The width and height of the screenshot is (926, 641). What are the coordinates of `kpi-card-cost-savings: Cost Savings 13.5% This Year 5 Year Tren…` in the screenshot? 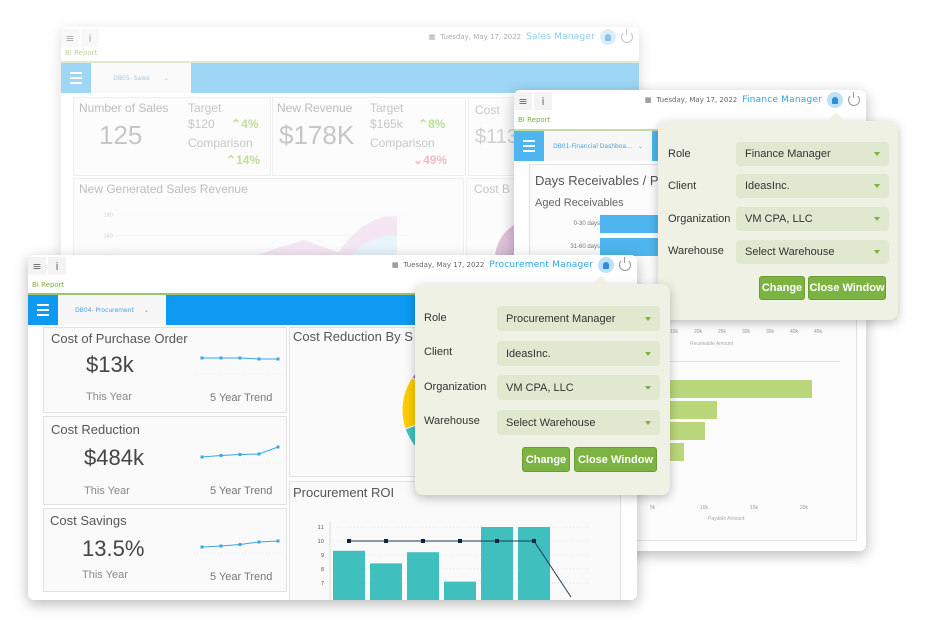 It's located at (165, 550).